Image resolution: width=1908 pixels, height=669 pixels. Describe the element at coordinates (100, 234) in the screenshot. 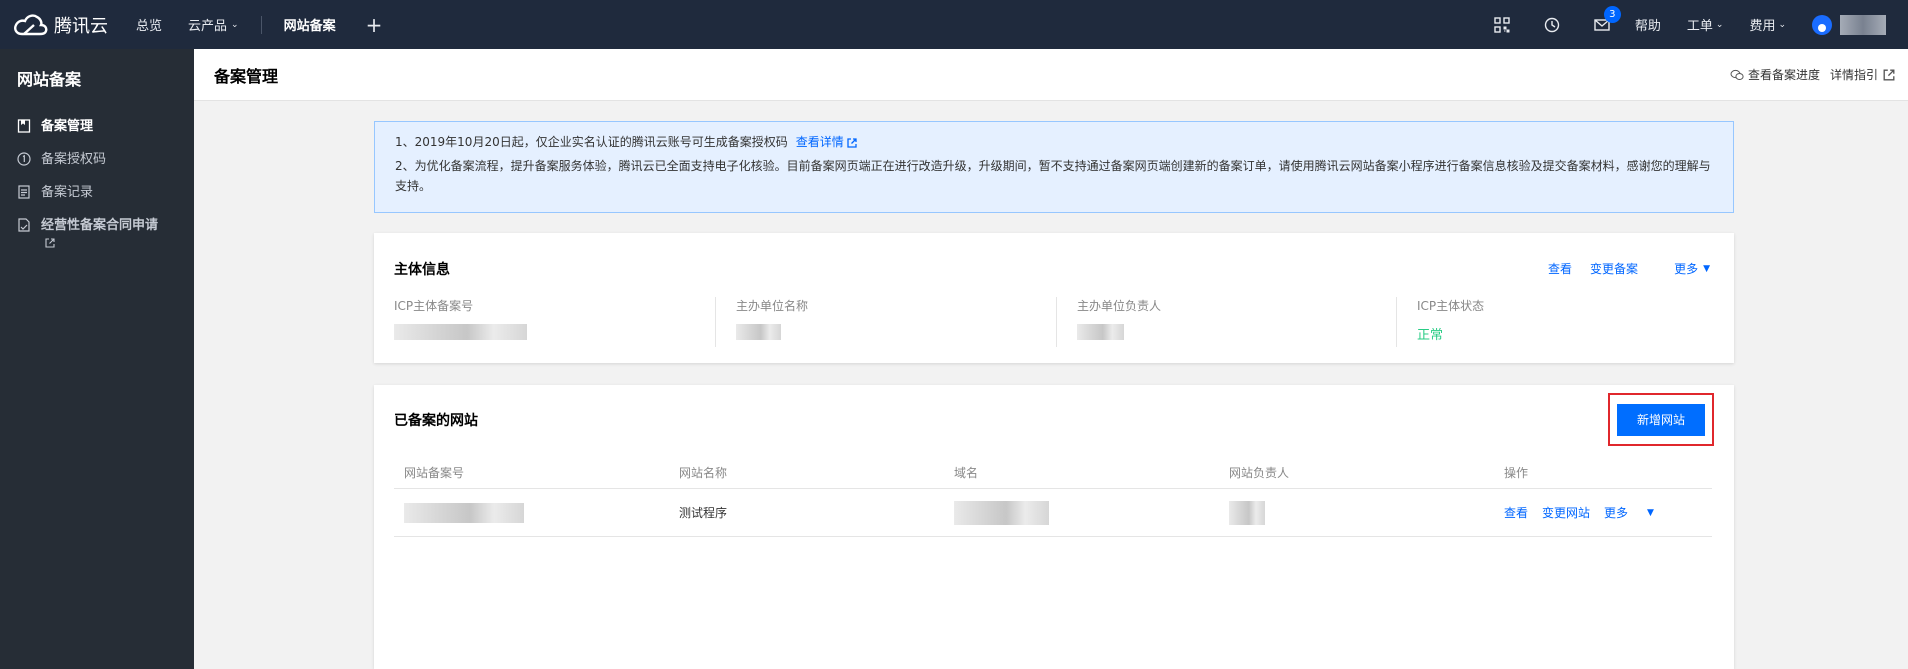

I see `sidebar-item-label: 经营性备案合同申请` at that location.